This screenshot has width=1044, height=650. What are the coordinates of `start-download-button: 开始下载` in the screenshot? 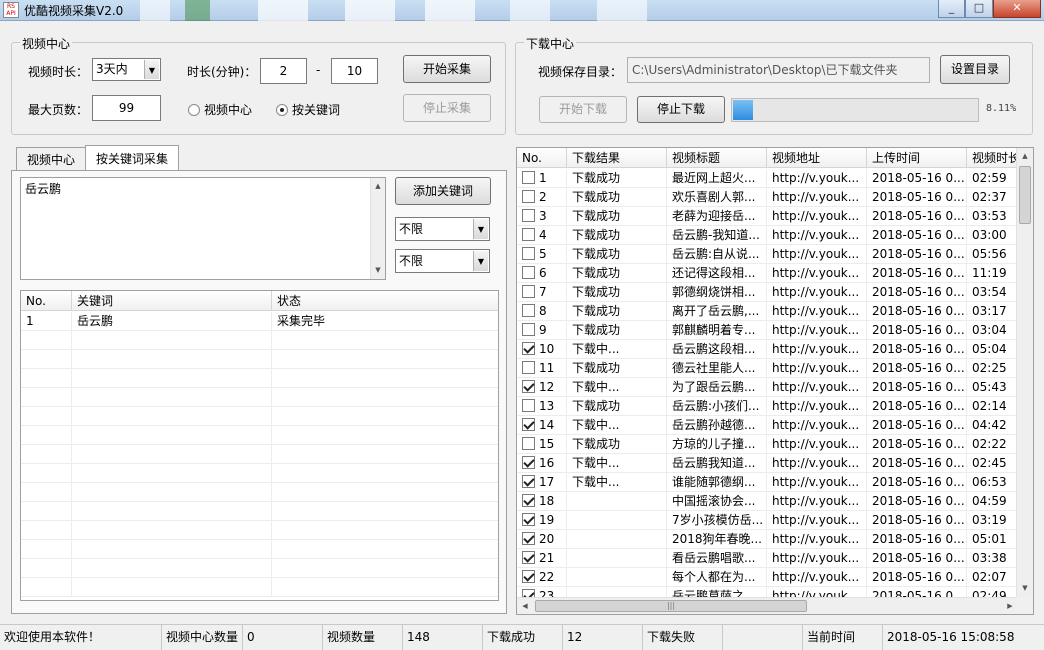 It's located at (583, 109).